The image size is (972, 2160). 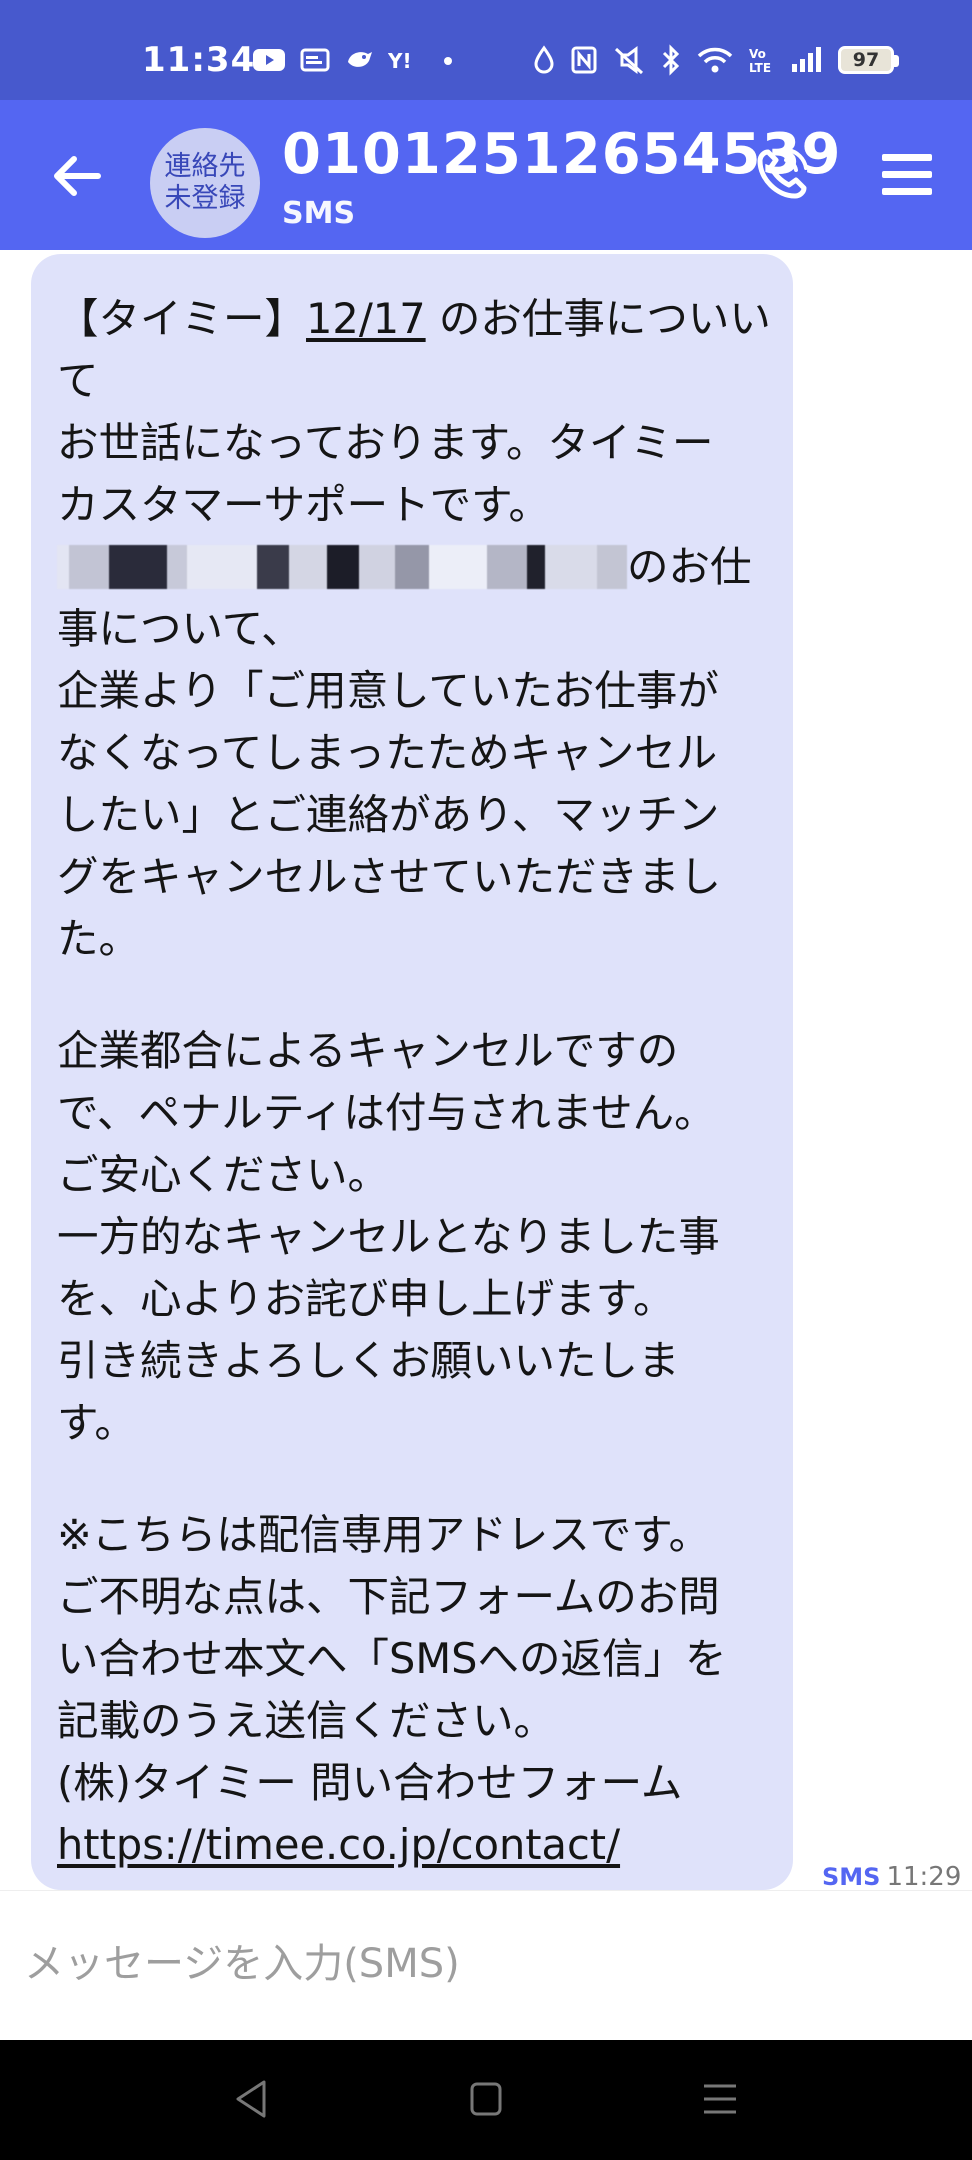 What do you see at coordinates (486, 175) in the screenshot?
I see `app-bar: 連絡先 未登録 01012512654539 SMS` at bounding box center [486, 175].